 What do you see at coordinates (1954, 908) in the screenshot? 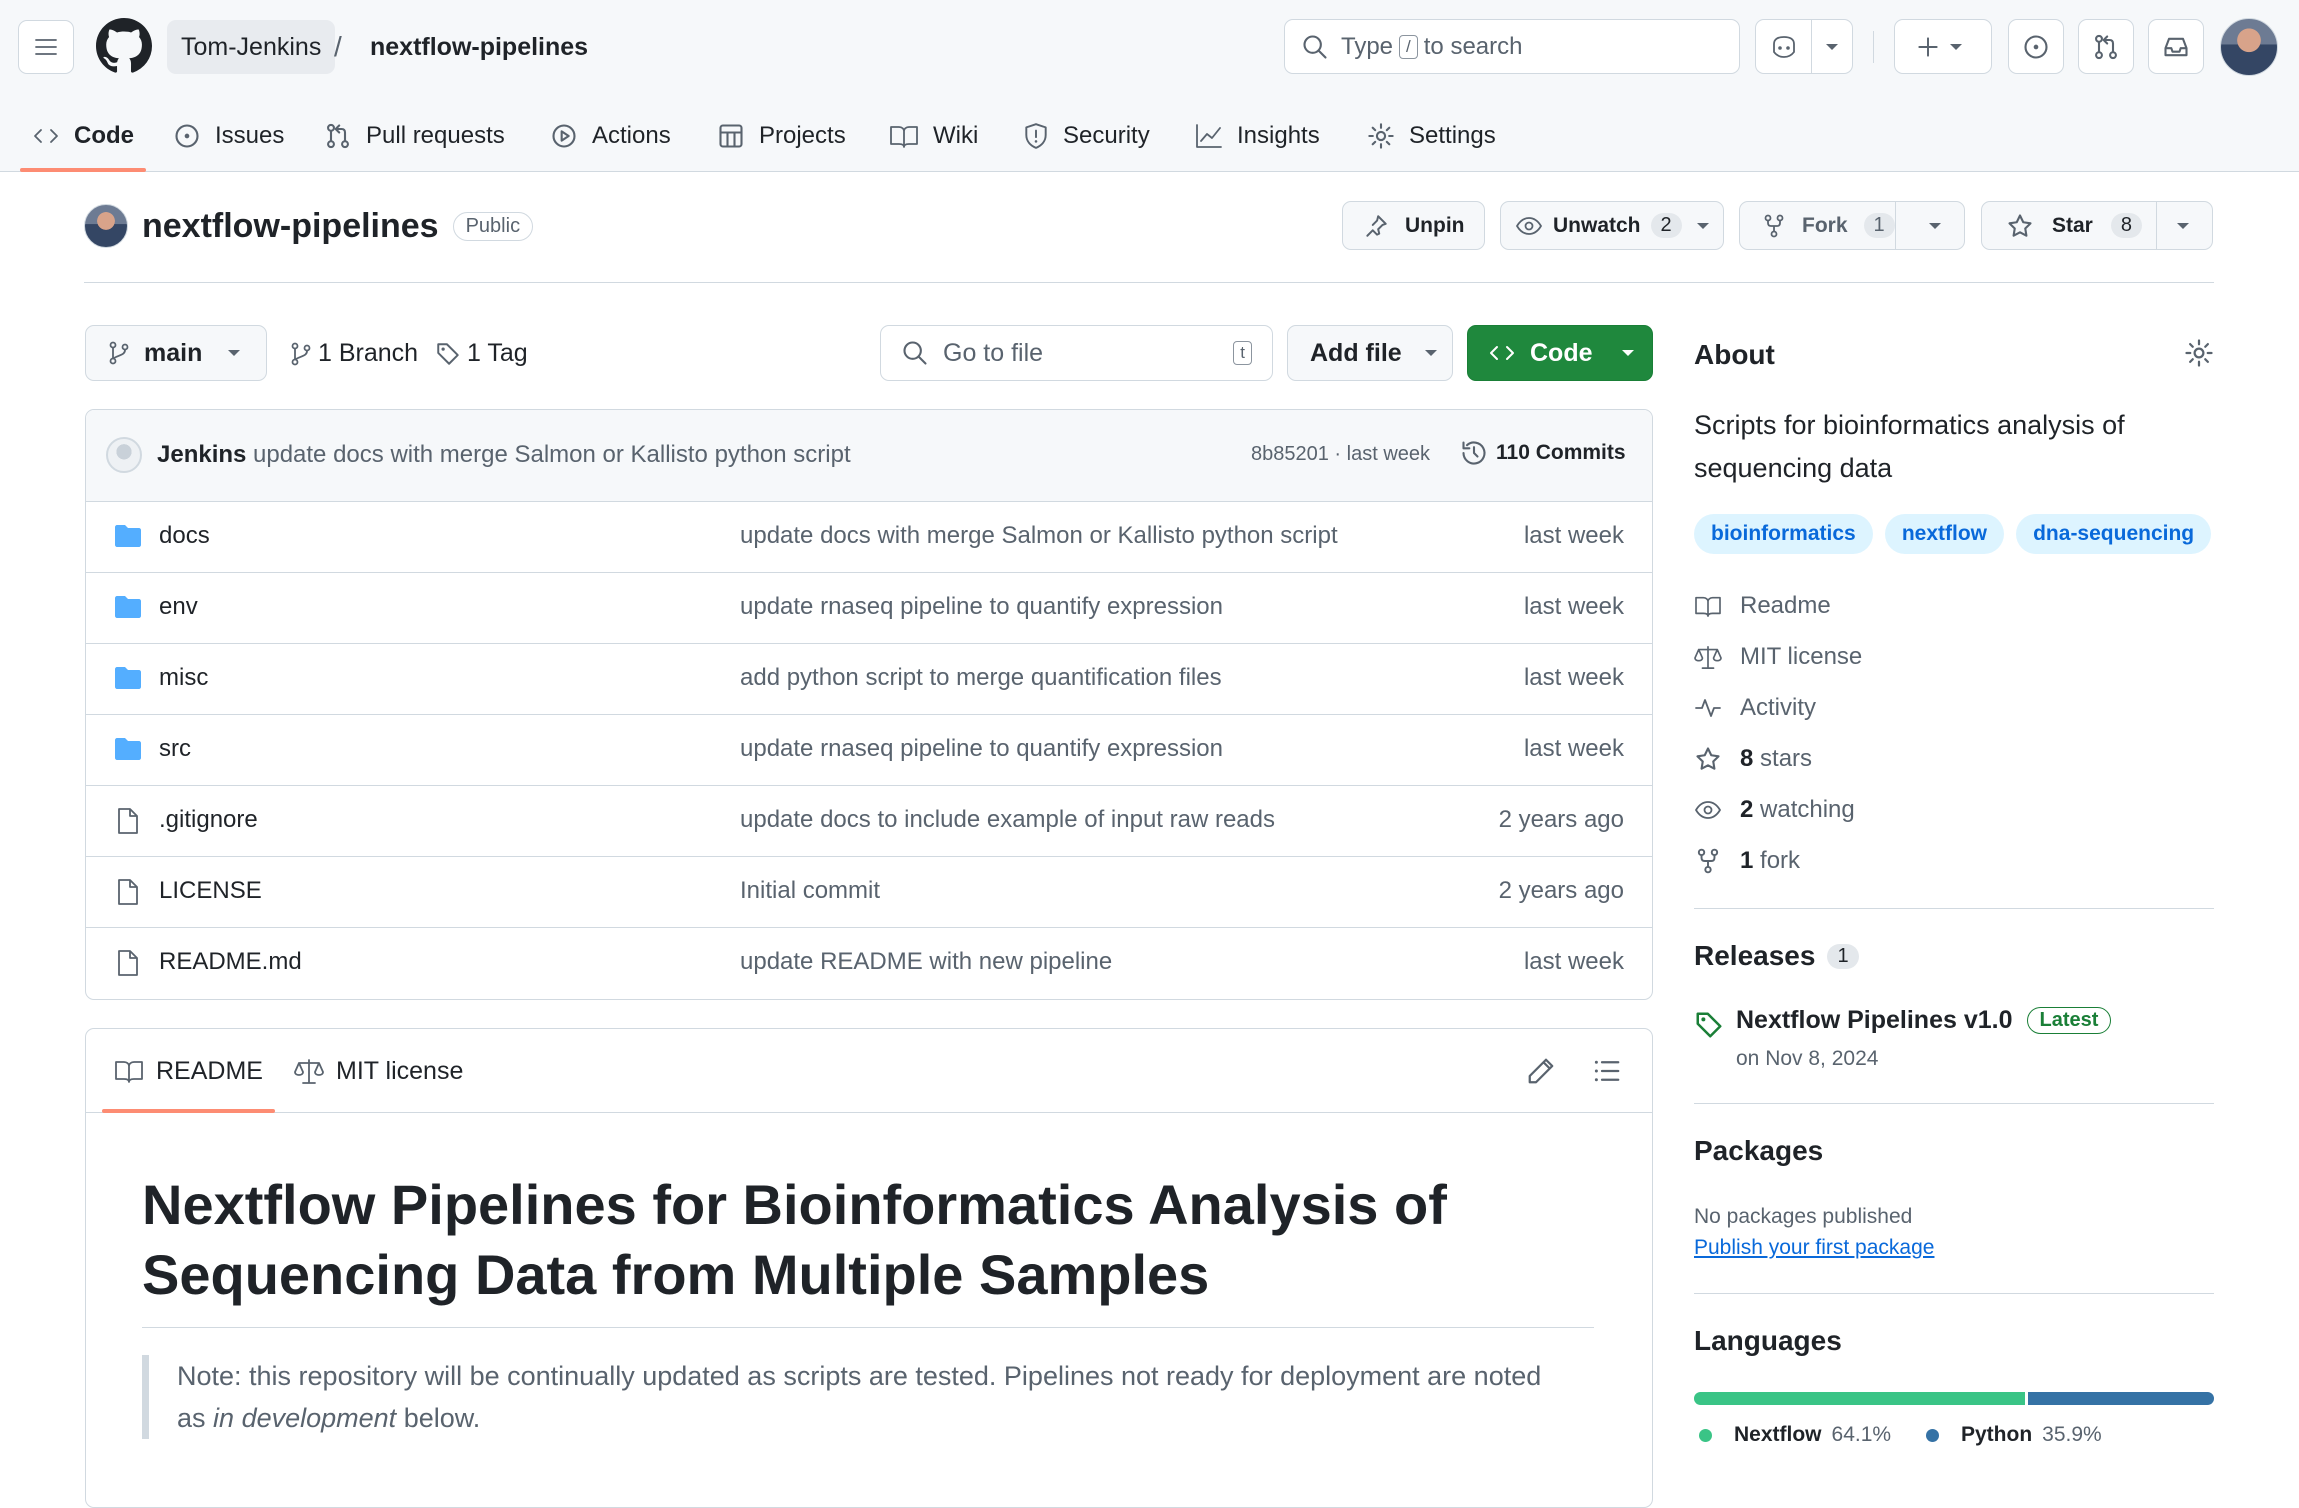
I see `sidebar-divider` at bounding box center [1954, 908].